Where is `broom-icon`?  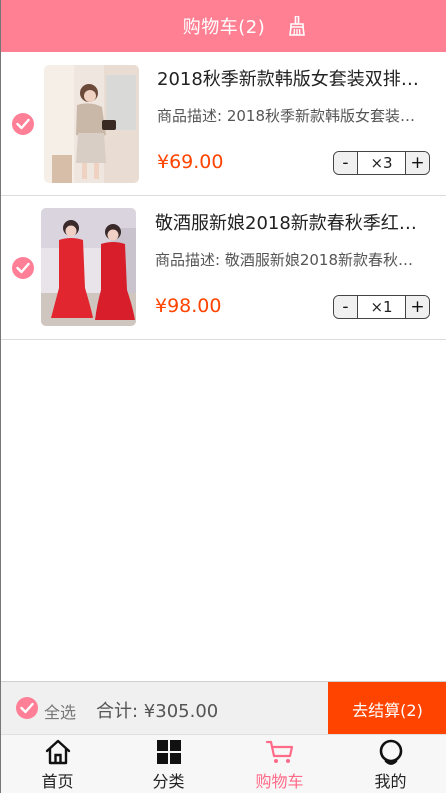 broom-icon is located at coordinates (297, 25).